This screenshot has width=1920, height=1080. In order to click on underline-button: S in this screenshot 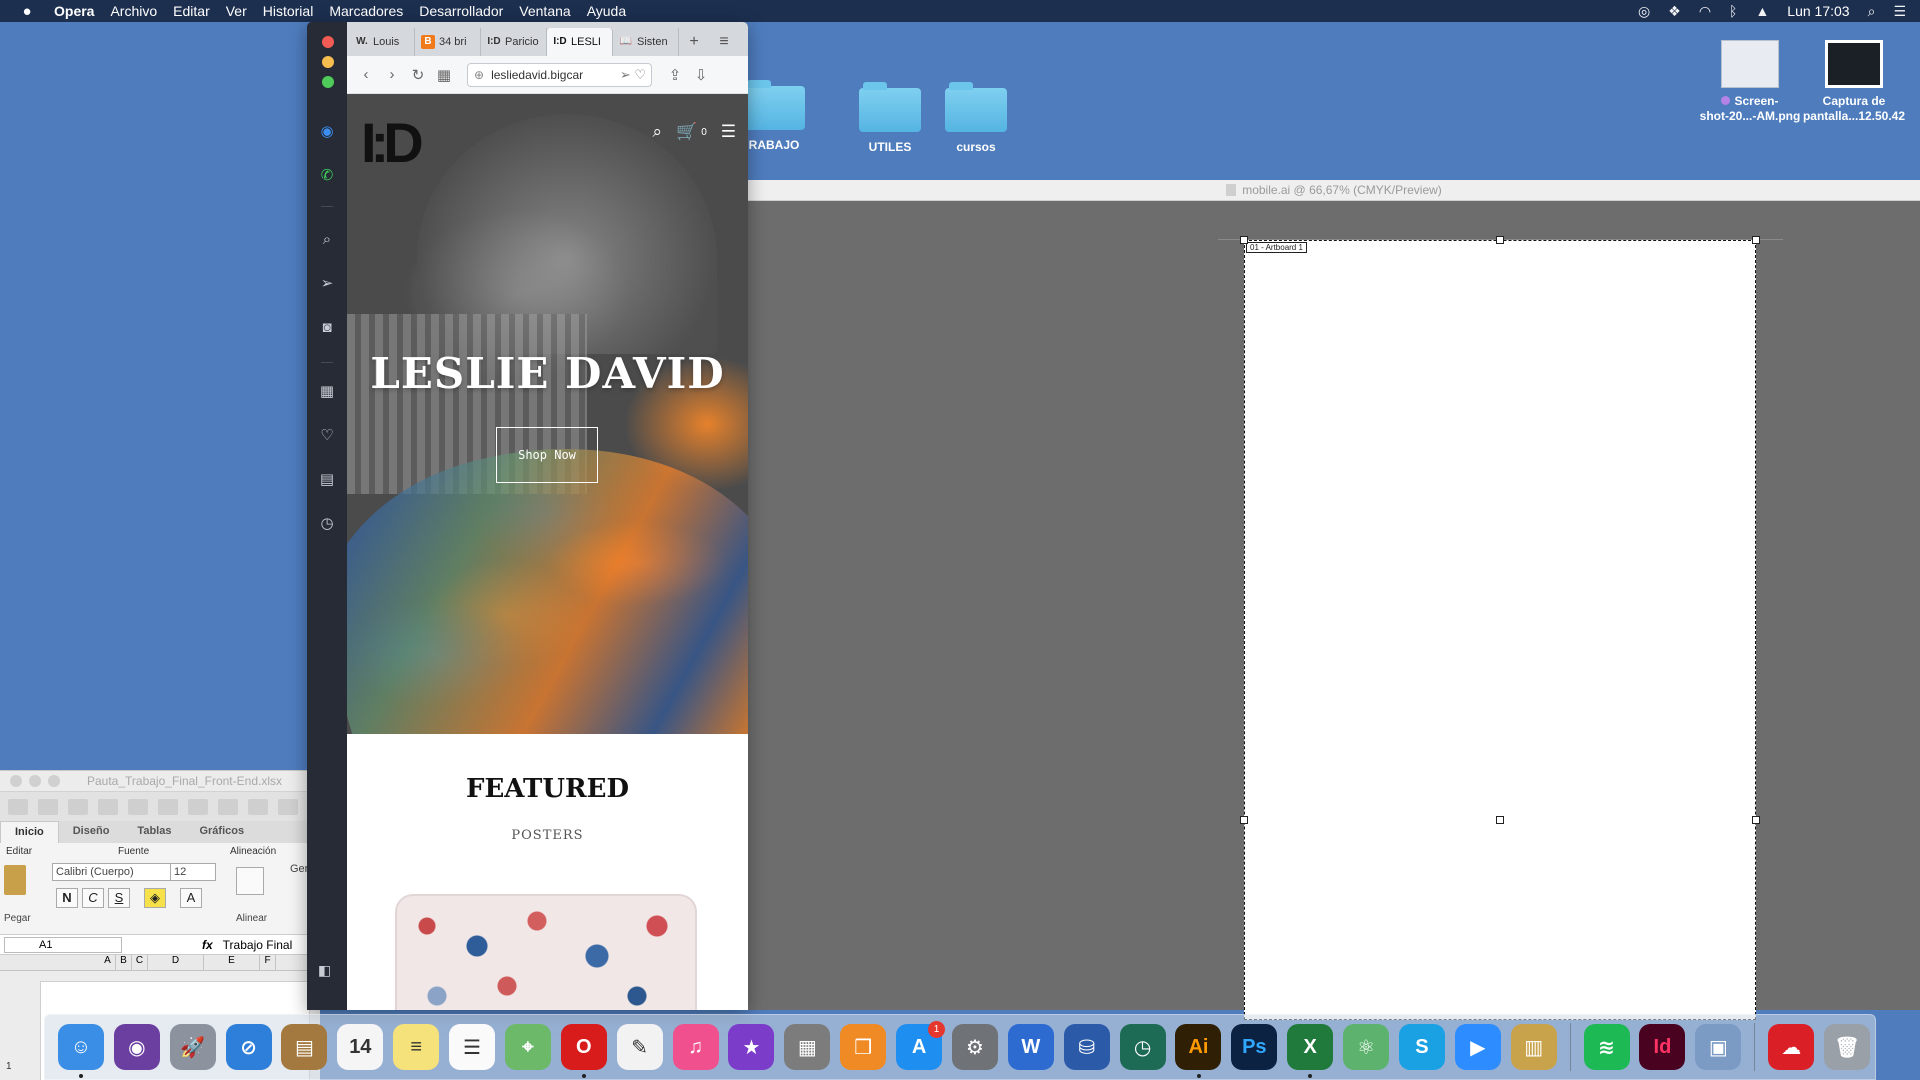, I will do `click(119, 898)`.